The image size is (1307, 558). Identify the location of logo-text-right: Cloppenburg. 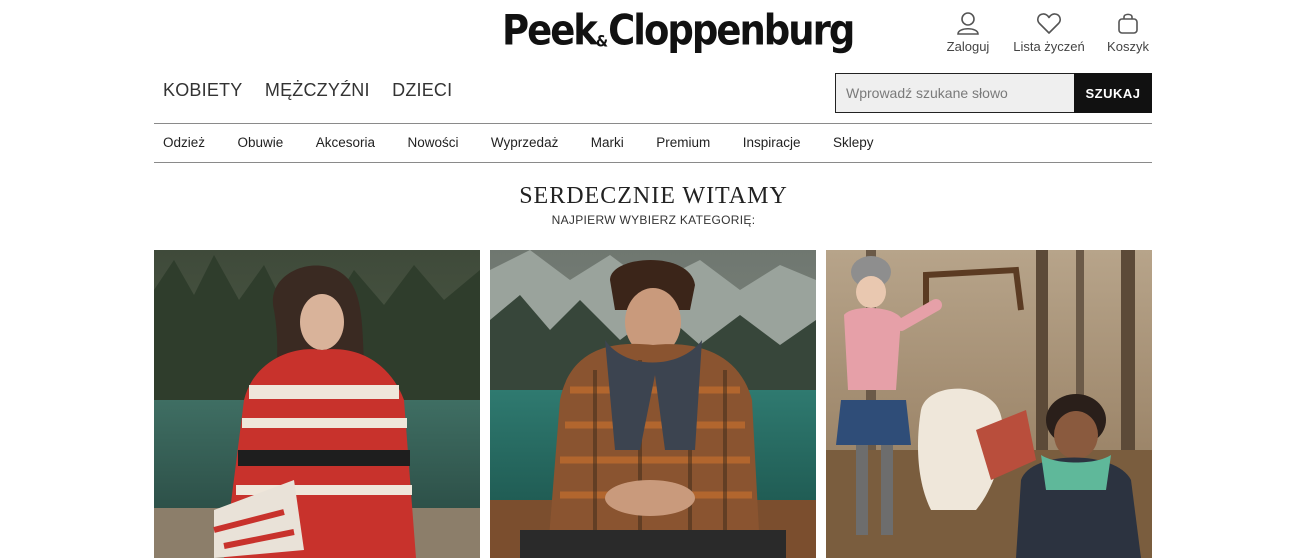
(731, 30).